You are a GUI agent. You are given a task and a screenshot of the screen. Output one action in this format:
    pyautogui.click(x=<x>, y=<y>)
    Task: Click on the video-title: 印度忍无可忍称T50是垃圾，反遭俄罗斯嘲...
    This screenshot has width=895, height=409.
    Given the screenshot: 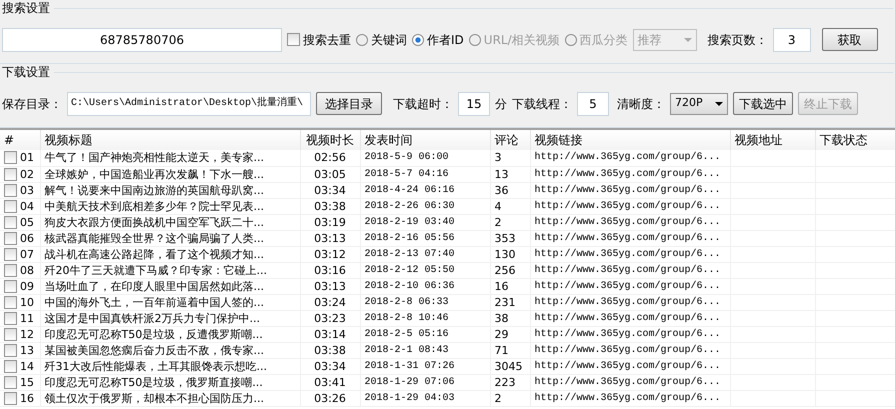 What is the action you would take?
    pyautogui.click(x=153, y=333)
    